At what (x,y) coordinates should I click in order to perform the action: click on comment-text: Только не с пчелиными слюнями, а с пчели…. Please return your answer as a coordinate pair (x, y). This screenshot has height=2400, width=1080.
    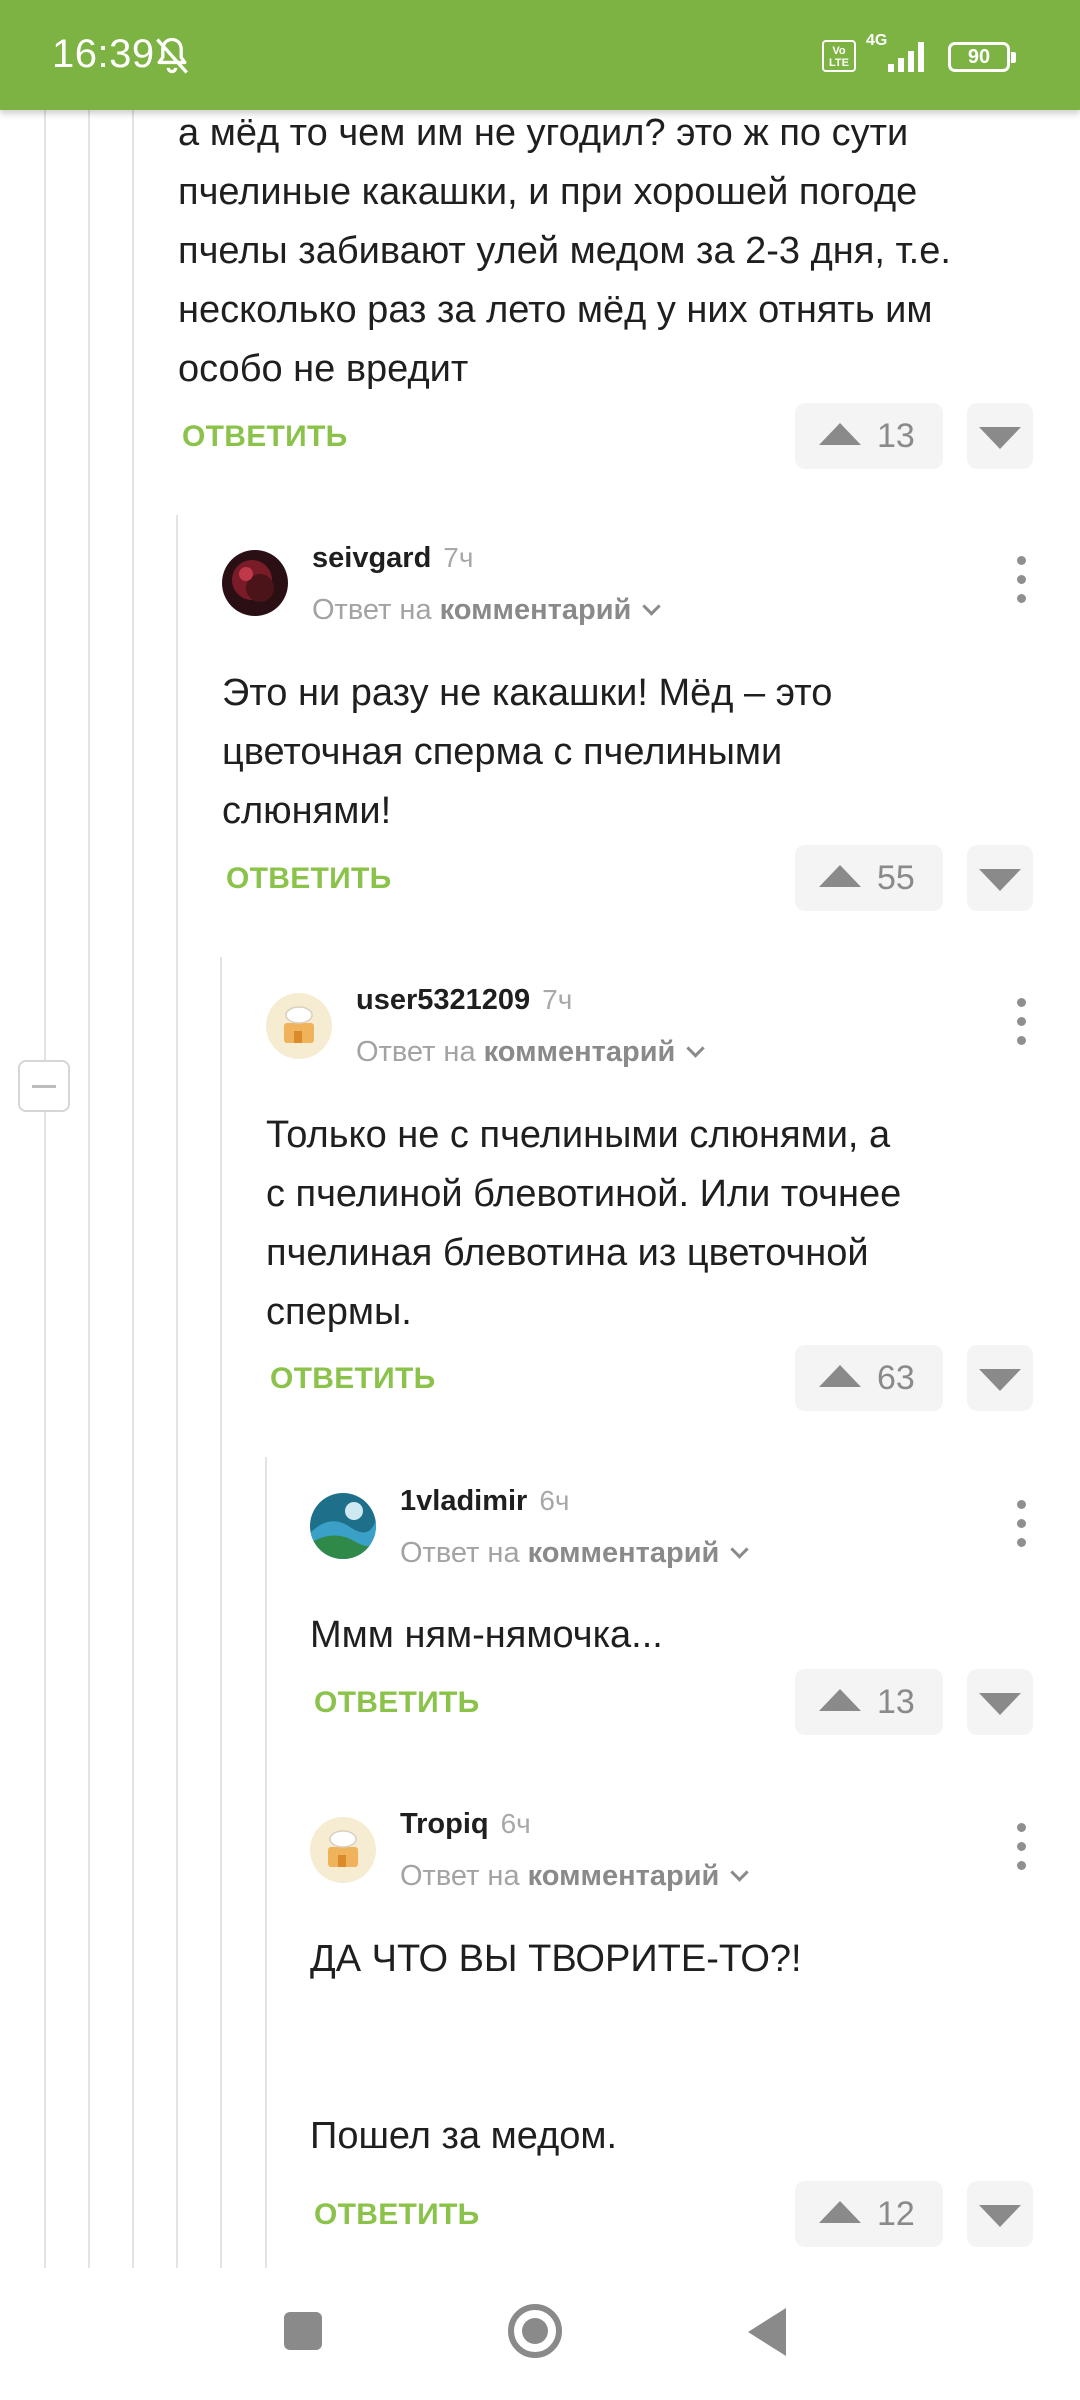
    Looking at the image, I should click on (584, 1223).